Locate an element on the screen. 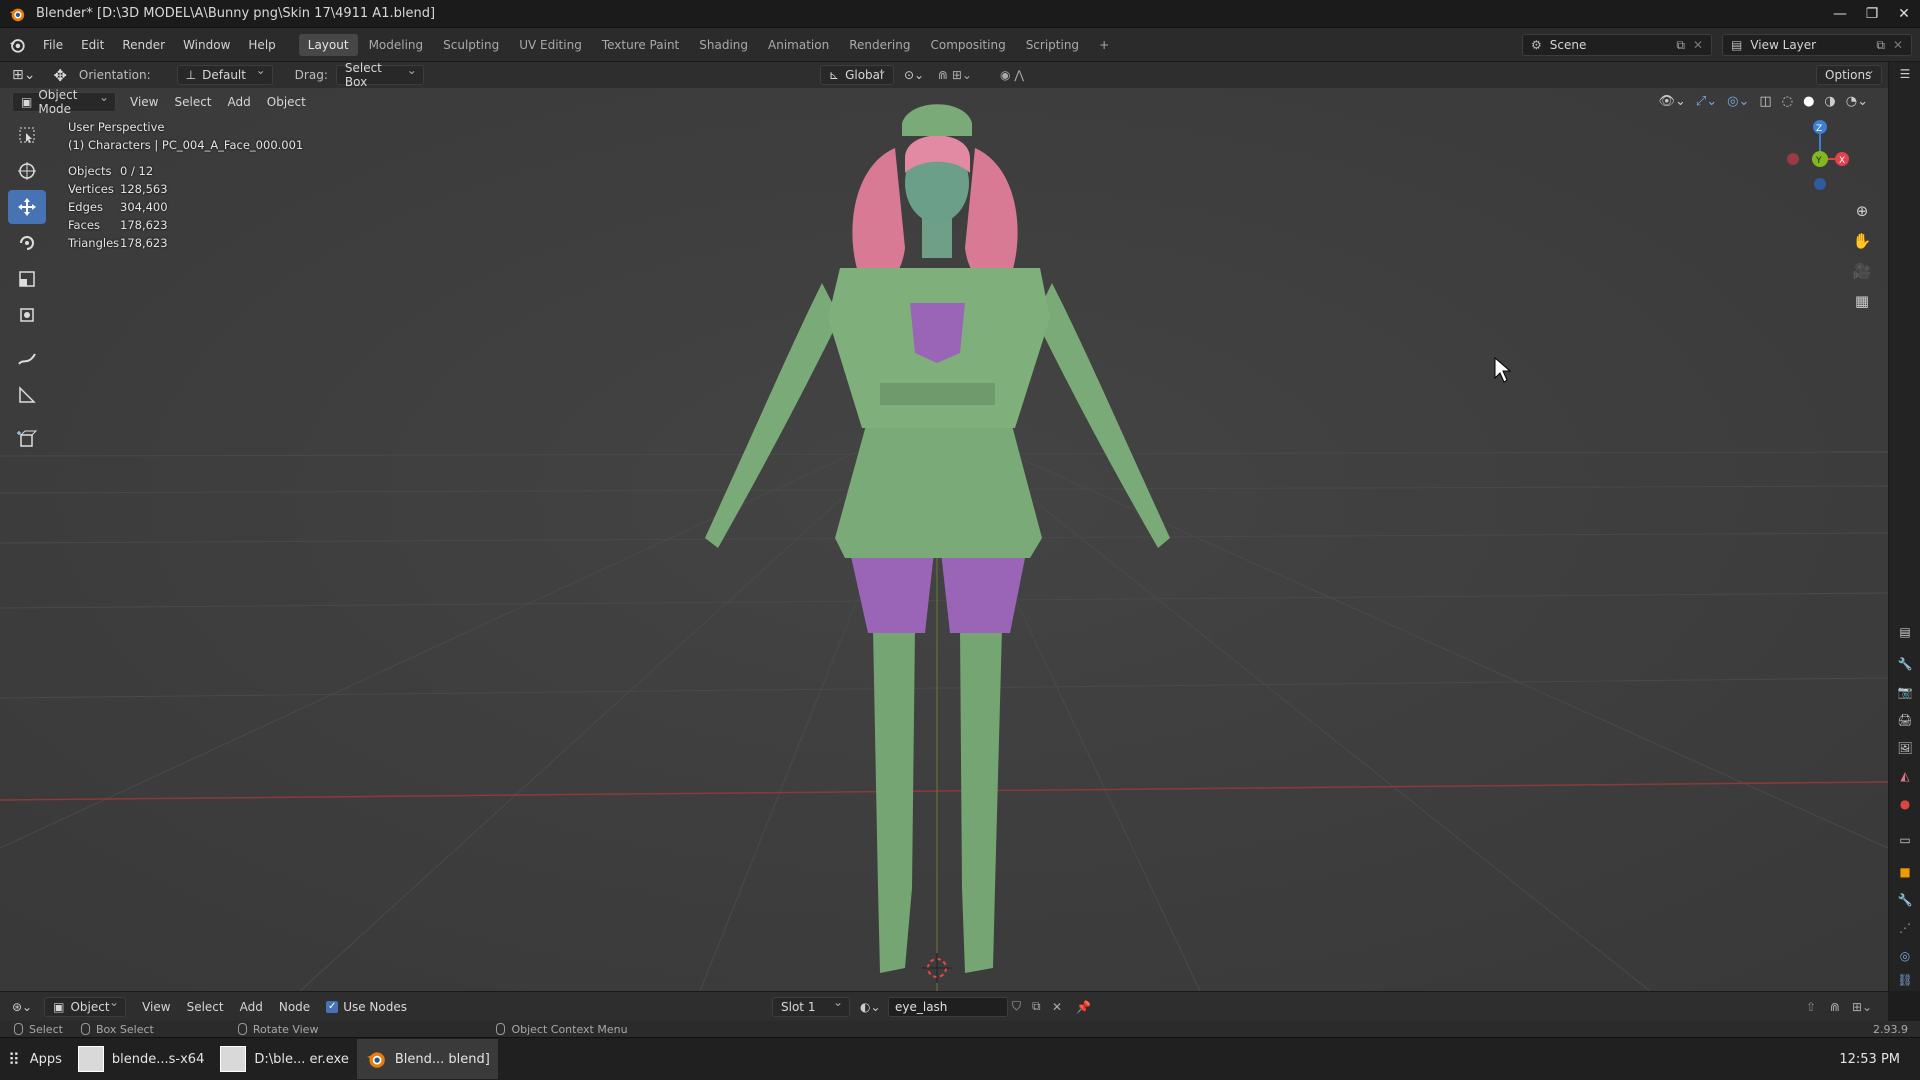 The image size is (1920, 1080). annotate-icon is located at coordinates (27, 359).